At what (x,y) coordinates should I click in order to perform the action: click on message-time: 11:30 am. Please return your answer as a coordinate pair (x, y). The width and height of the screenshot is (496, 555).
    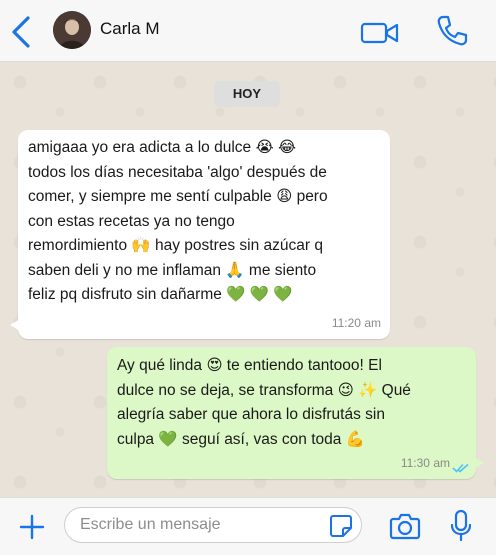
    Looking at the image, I should click on (425, 462).